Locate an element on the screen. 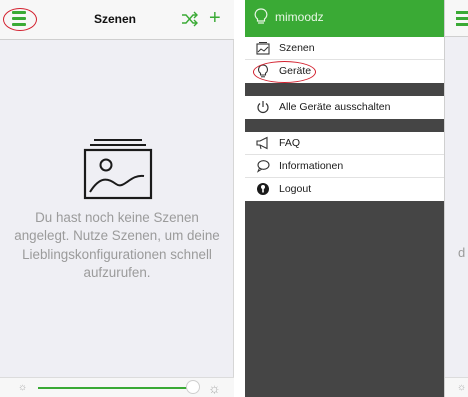 The image size is (468, 397). menu-item-alle-geraete-ausschalten: Alle Geräte ausschalten is located at coordinates (344, 107).